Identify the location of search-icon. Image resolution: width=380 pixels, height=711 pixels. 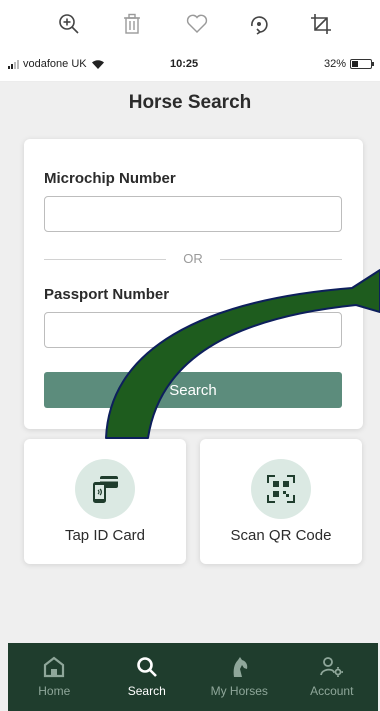
(146, 667).